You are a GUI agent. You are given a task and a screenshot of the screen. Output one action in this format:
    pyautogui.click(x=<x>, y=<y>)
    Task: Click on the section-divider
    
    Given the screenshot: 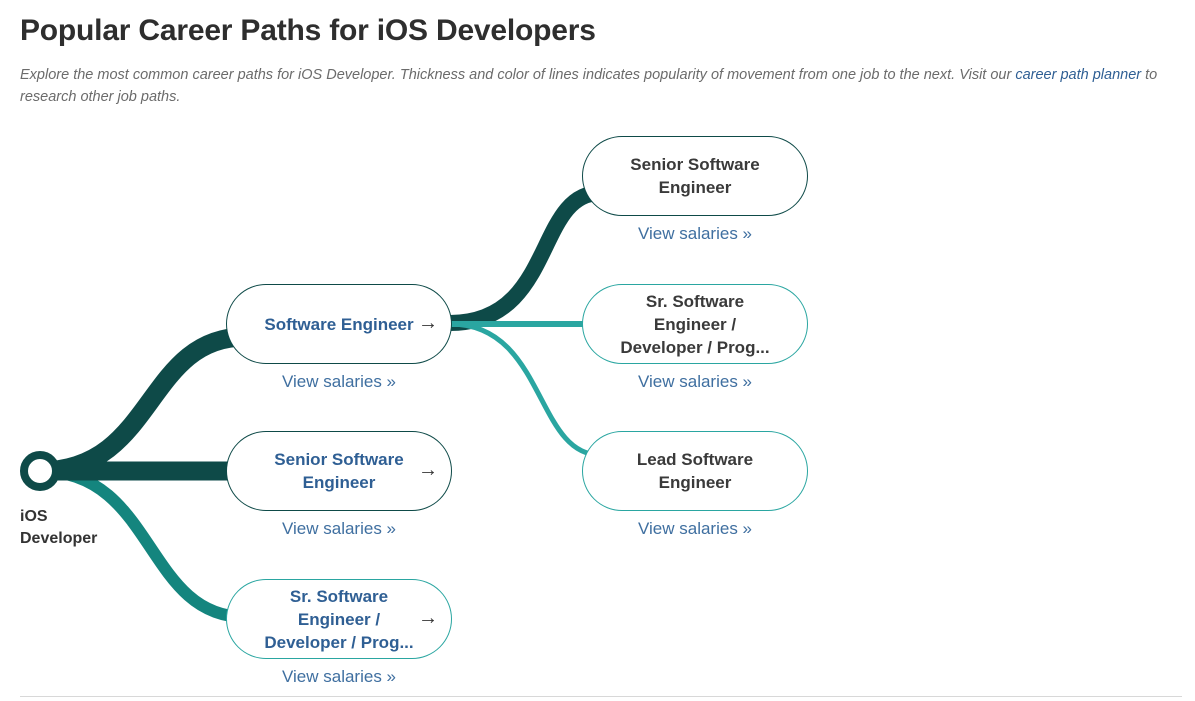 What is the action you would take?
    pyautogui.click(x=601, y=696)
    